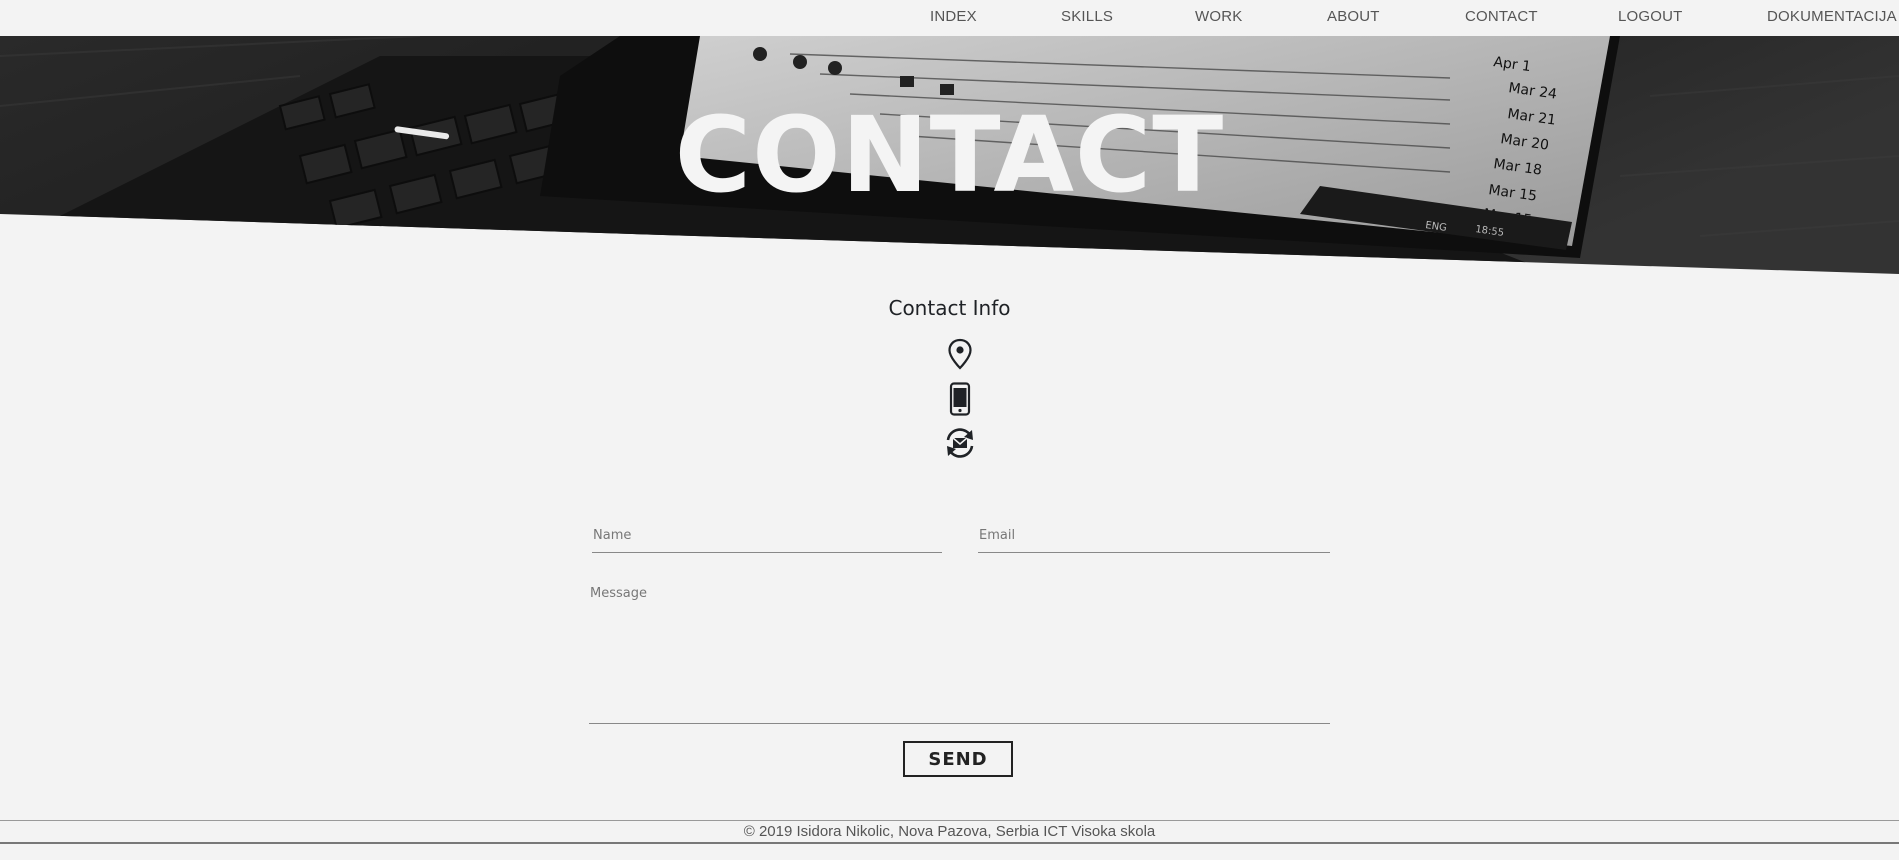 Image resolution: width=1899 pixels, height=860 pixels. I want to click on nav-item-contact: CONTACT, so click(1501, 16).